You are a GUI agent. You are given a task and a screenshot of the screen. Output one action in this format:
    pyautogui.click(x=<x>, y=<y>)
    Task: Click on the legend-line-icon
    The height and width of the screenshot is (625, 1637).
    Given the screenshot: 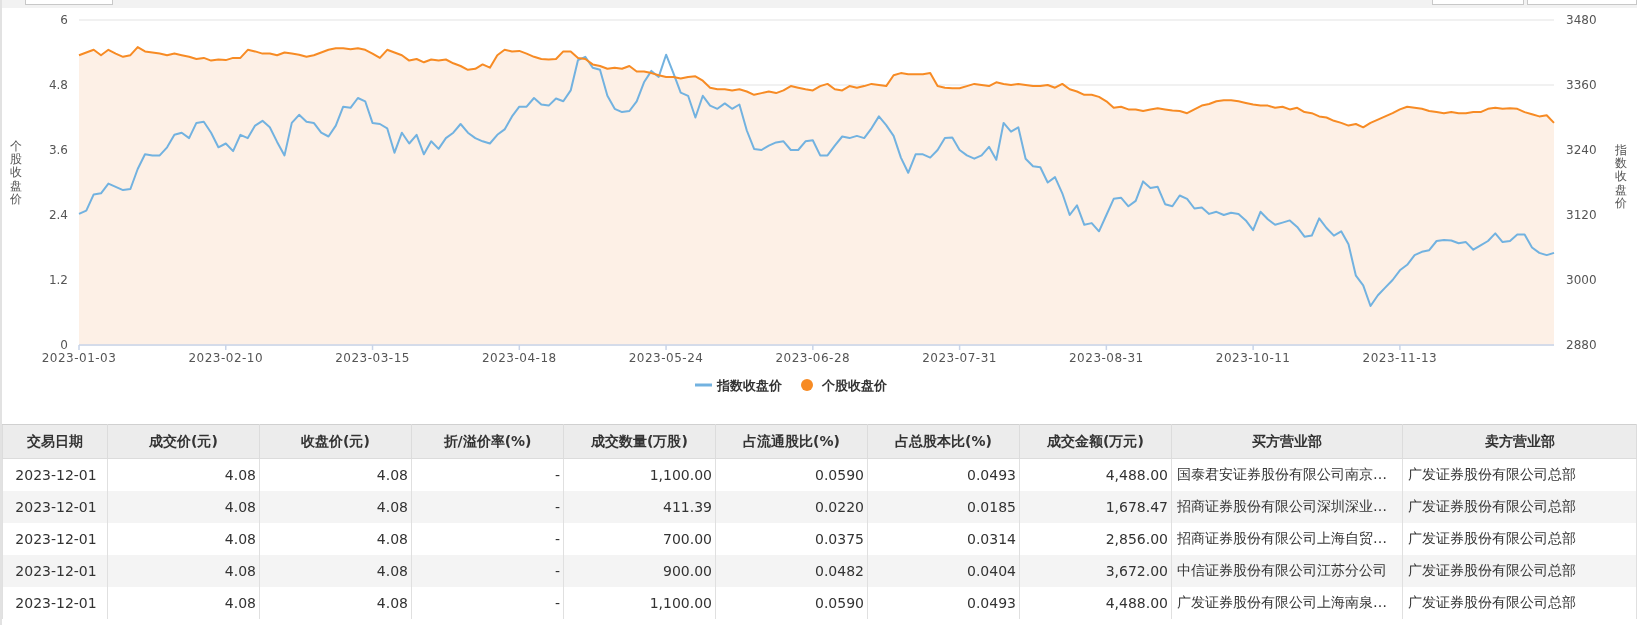 What is the action you would take?
    pyautogui.click(x=703, y=385)
    